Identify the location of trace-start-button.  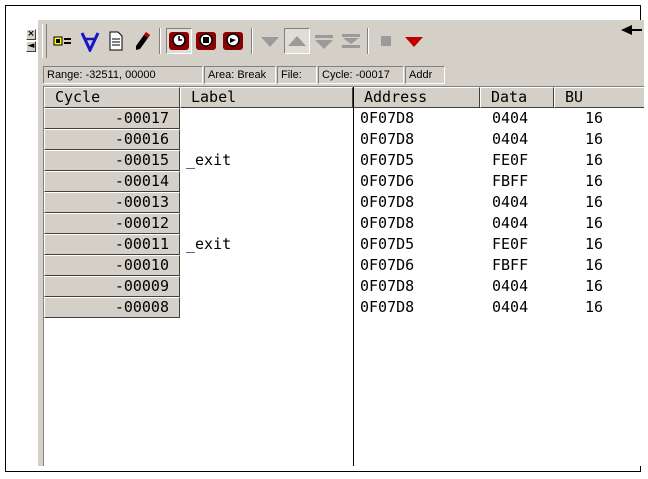
(179, 41).